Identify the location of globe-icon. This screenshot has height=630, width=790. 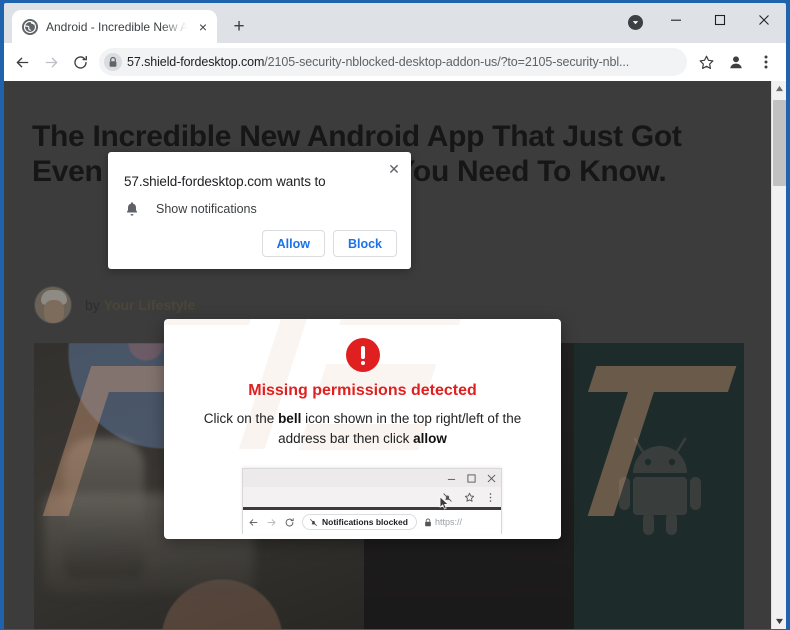
(30, 26).